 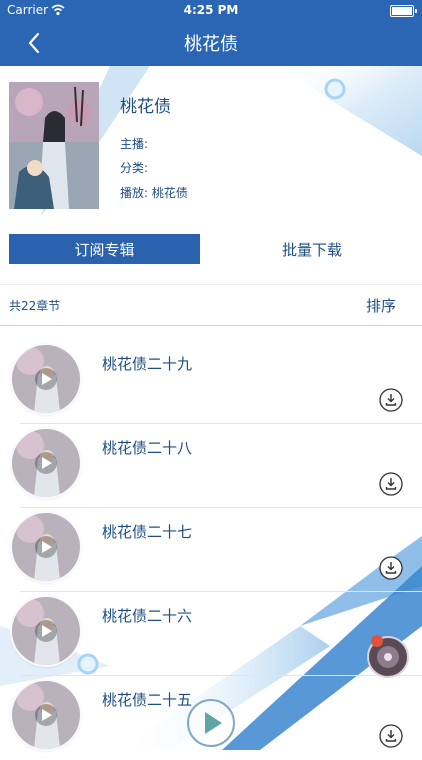 I want to click on episode-title: 桃花债二十九, so click(x=147, y=363).